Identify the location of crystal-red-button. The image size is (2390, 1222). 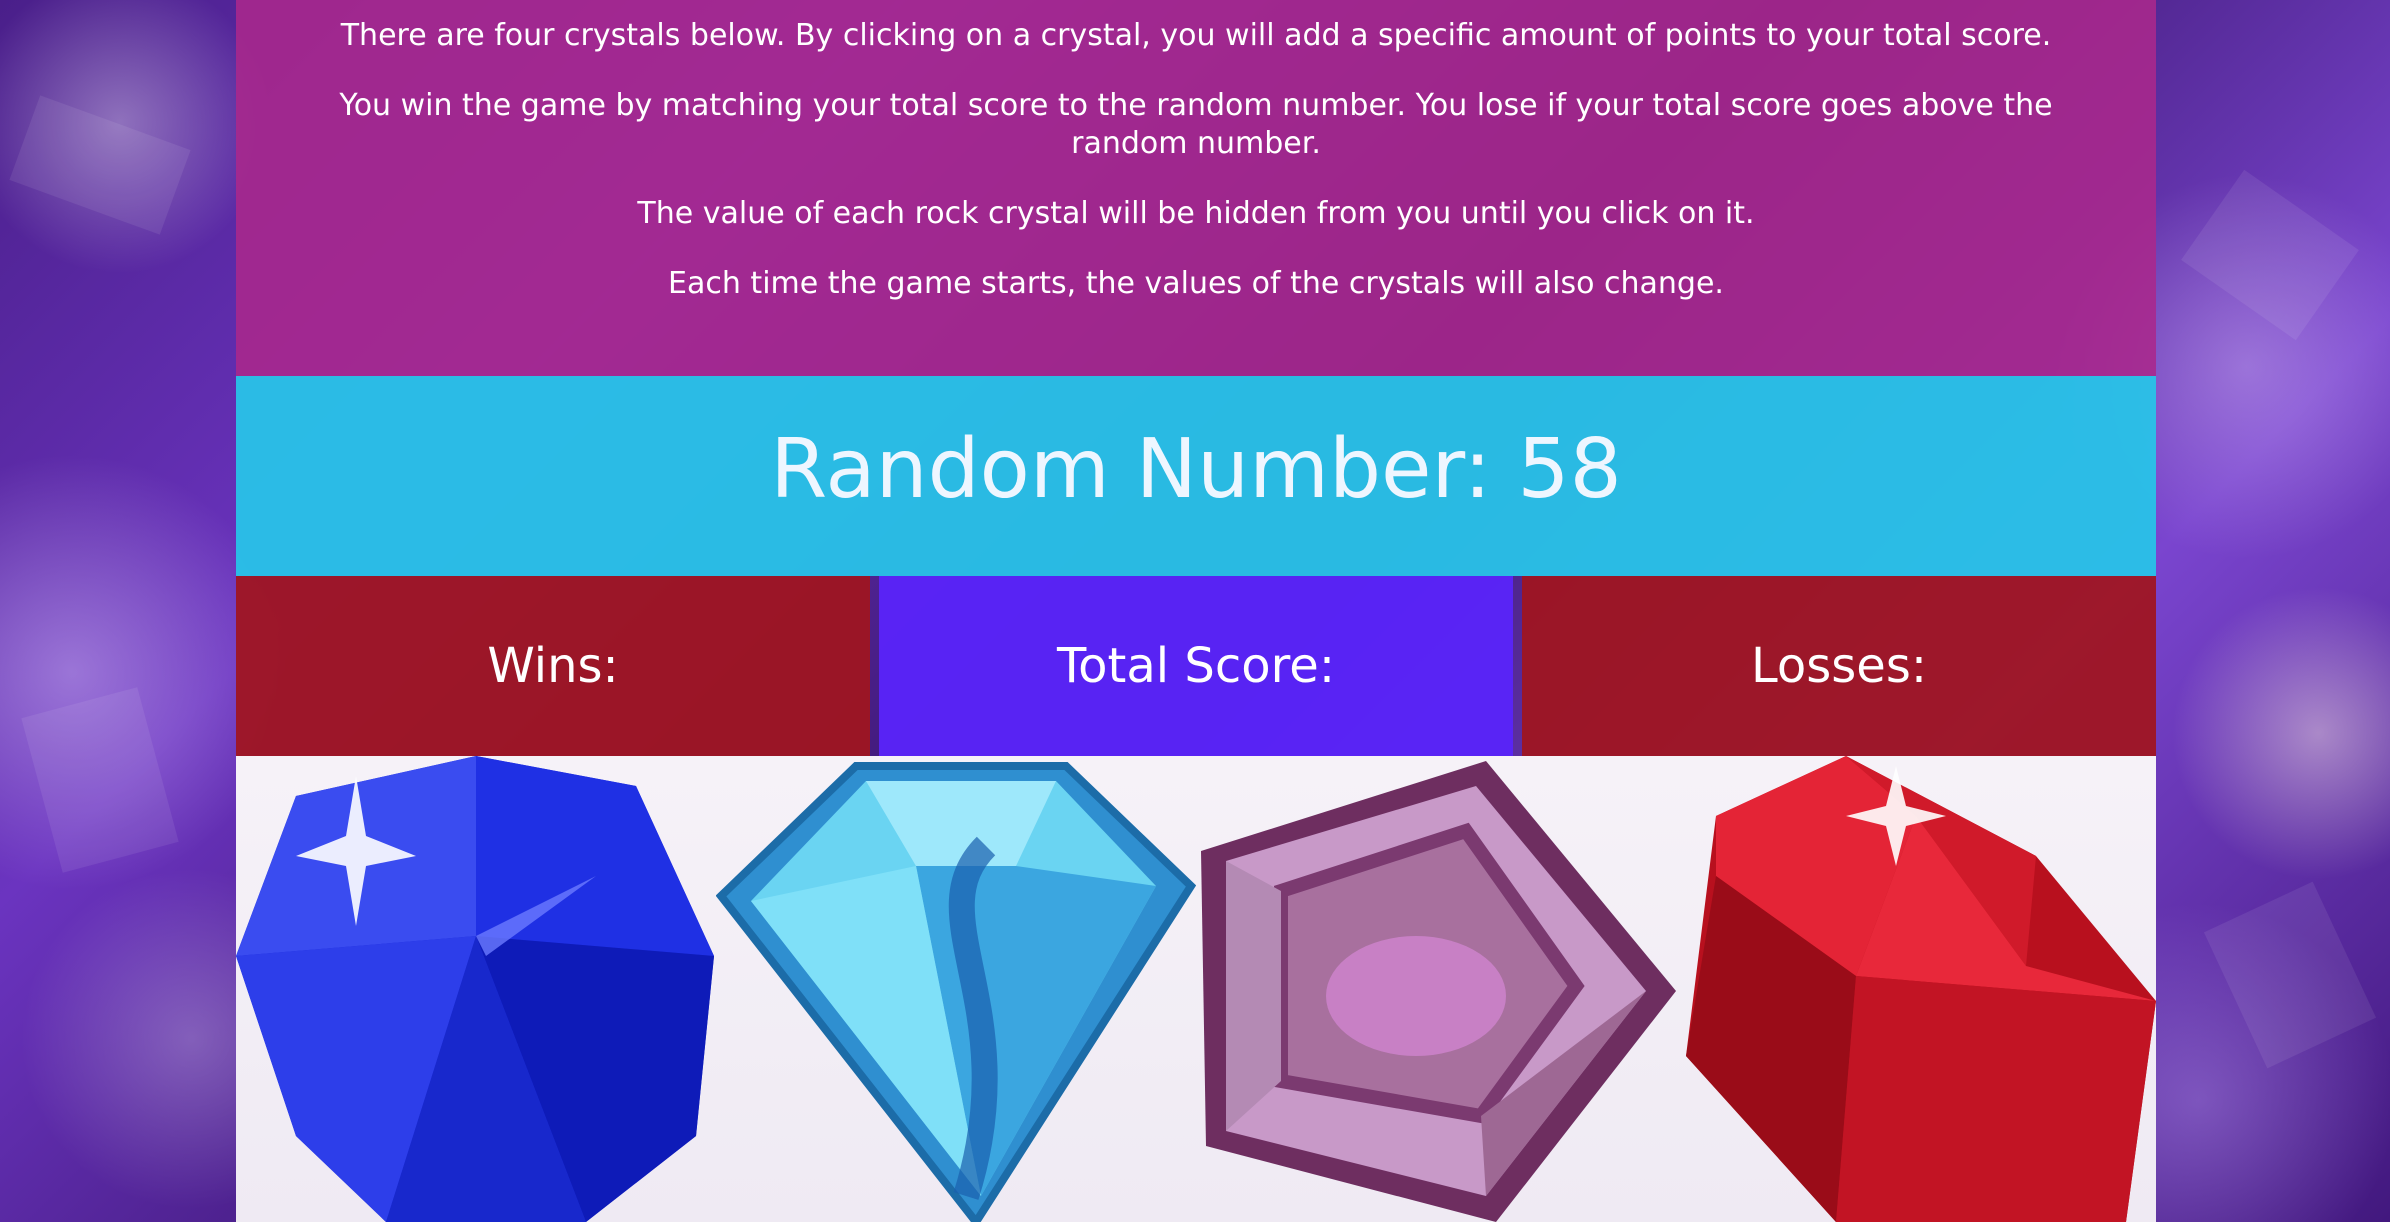
(1916, 989).